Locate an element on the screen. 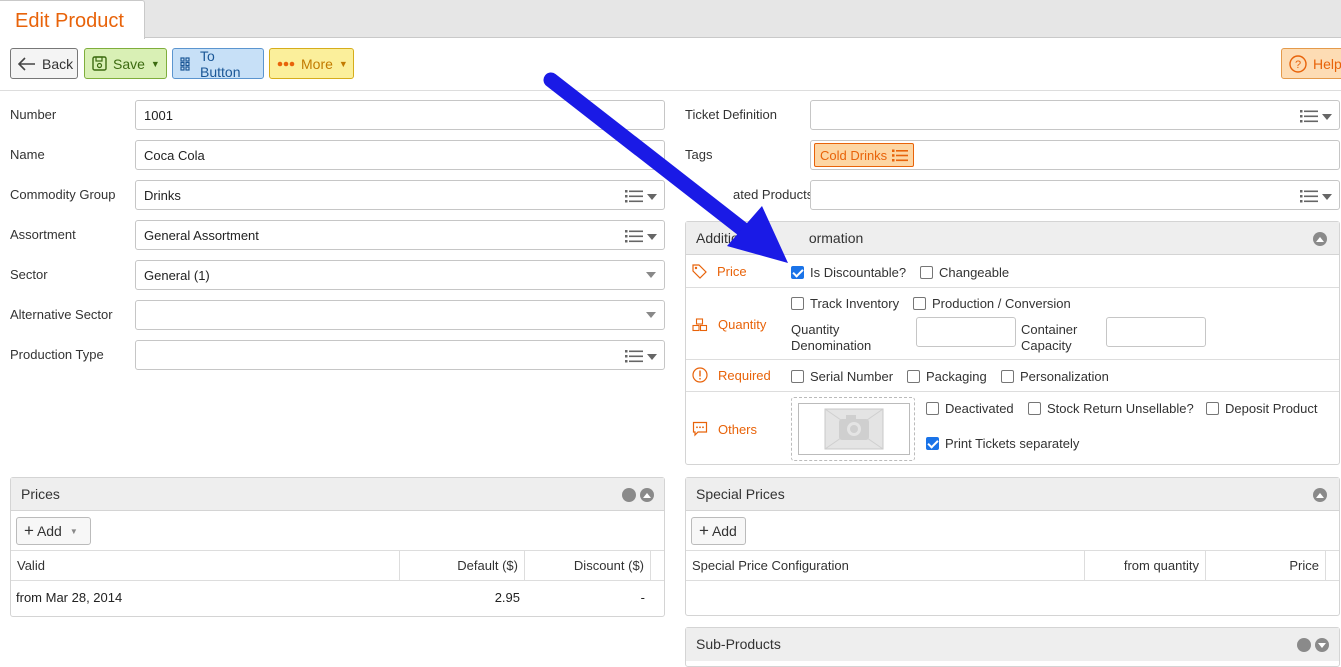 Image resolution: width=1341 pixels, height=667 pixels. column-special-price-configuration: Special Price Configuration is located at coordinates (885, 566).